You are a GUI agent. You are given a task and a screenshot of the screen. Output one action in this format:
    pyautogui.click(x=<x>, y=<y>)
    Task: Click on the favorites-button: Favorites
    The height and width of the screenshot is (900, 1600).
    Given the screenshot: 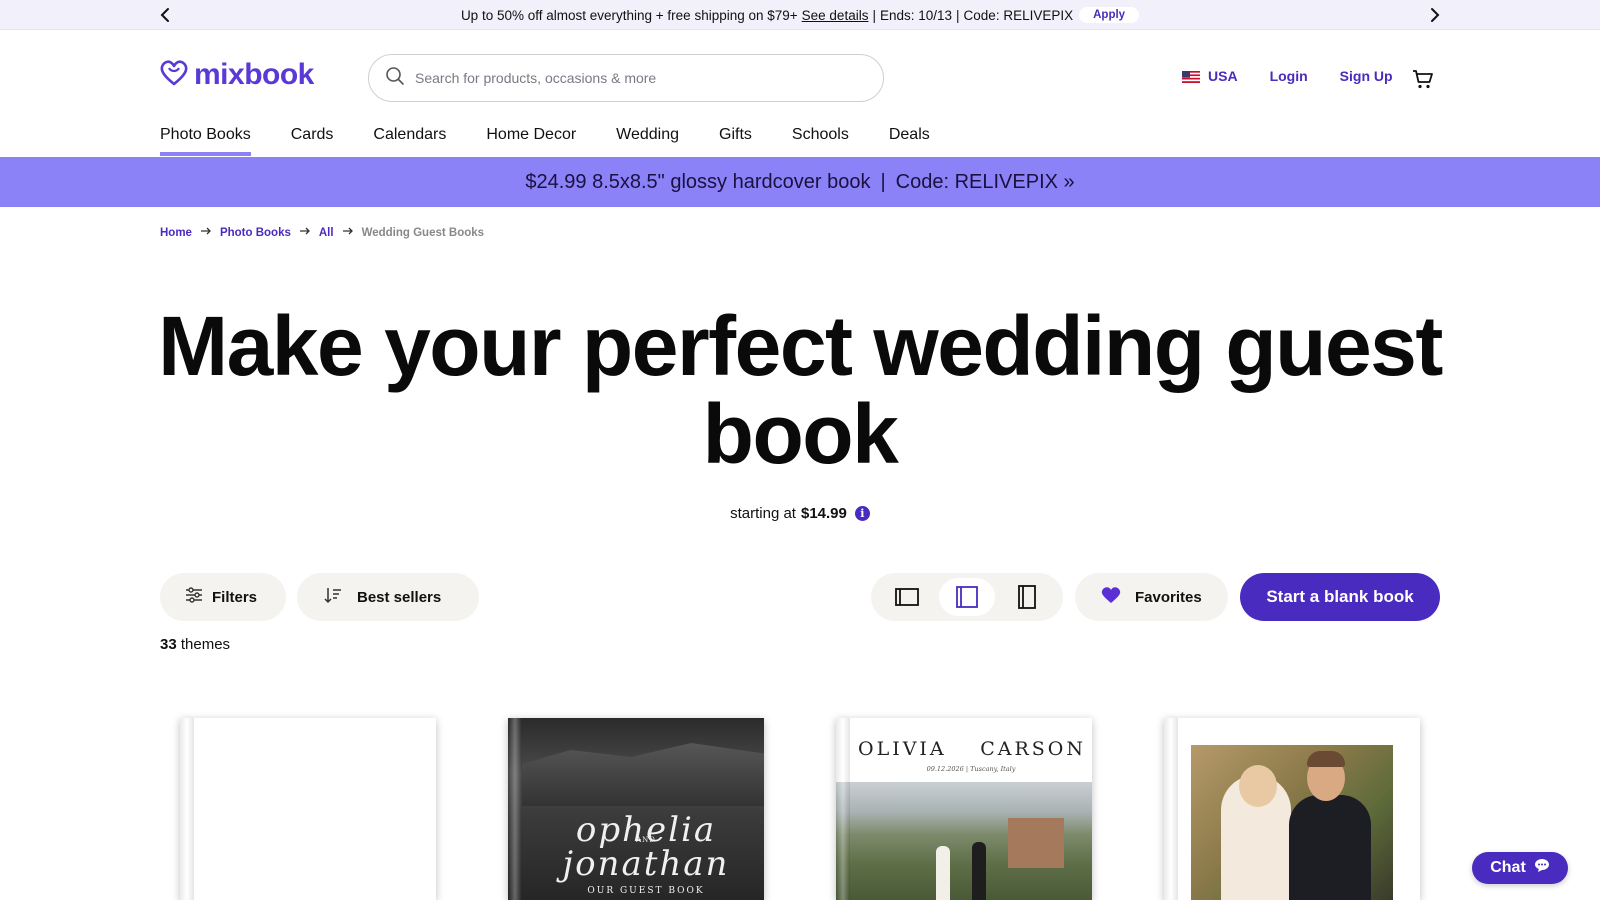 What is the action you would take?
    pyautogui.click(x=1151, y=597)
    